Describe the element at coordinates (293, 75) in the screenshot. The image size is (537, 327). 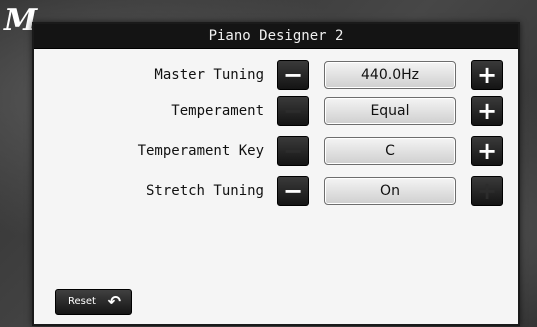
I see `master-tuning-decrease-button: −` at that location.